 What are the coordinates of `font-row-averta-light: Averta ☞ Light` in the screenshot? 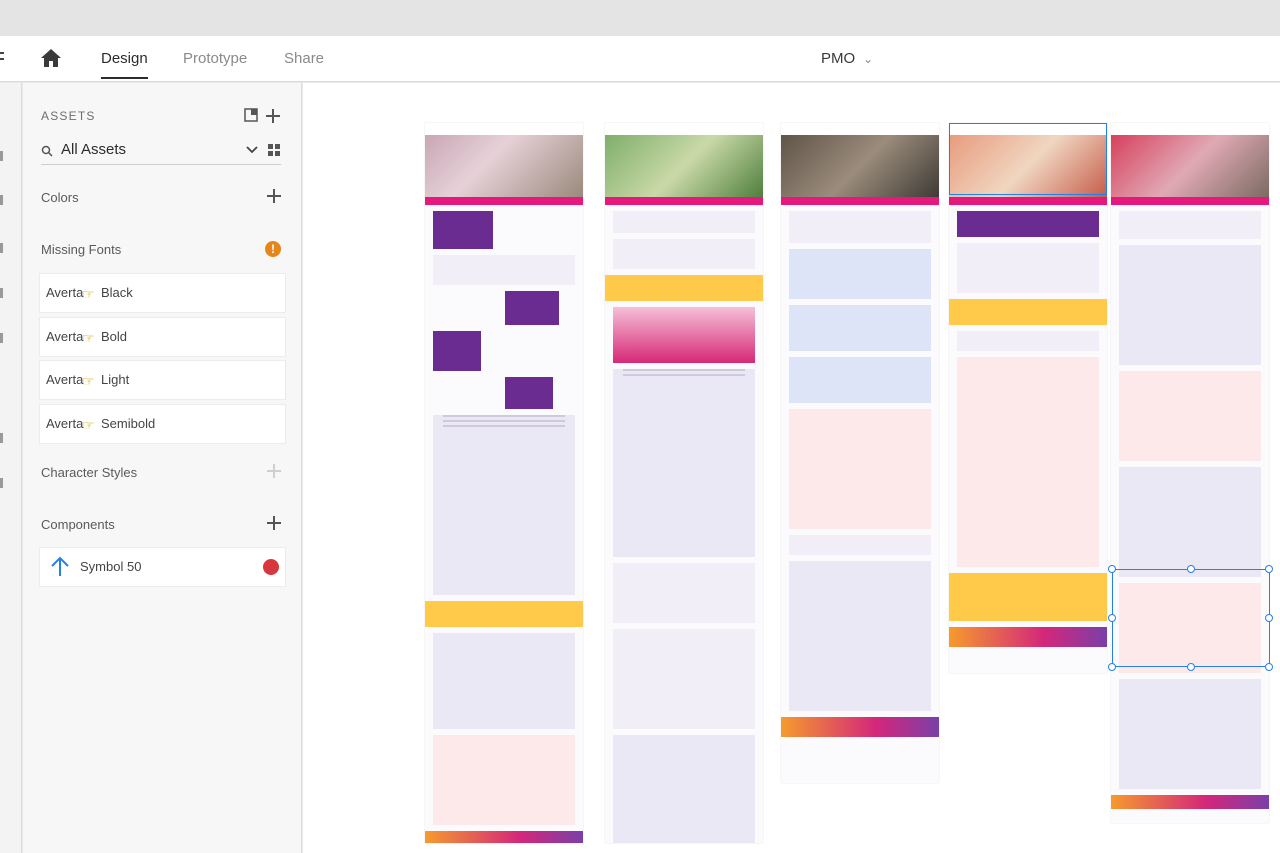 It's located at (162, 380).